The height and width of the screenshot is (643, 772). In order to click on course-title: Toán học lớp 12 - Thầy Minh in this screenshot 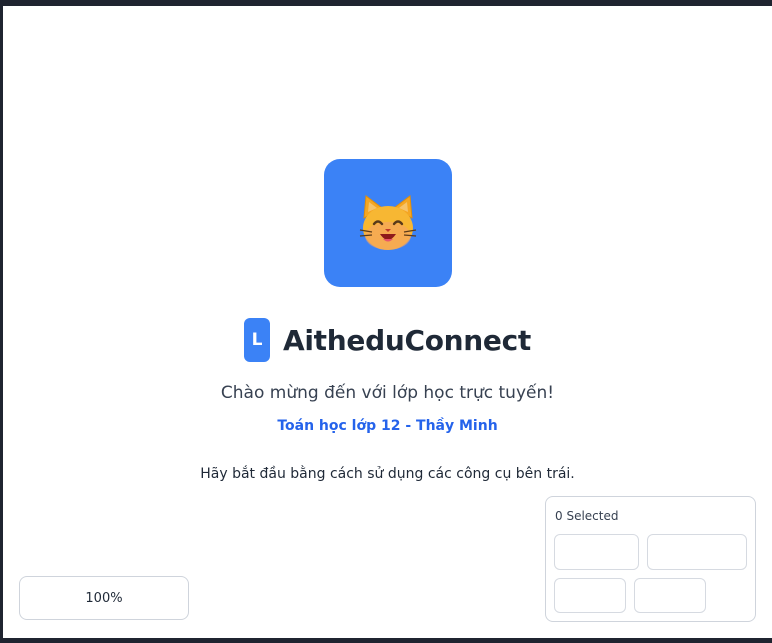, I will do `click(387, 426)`.